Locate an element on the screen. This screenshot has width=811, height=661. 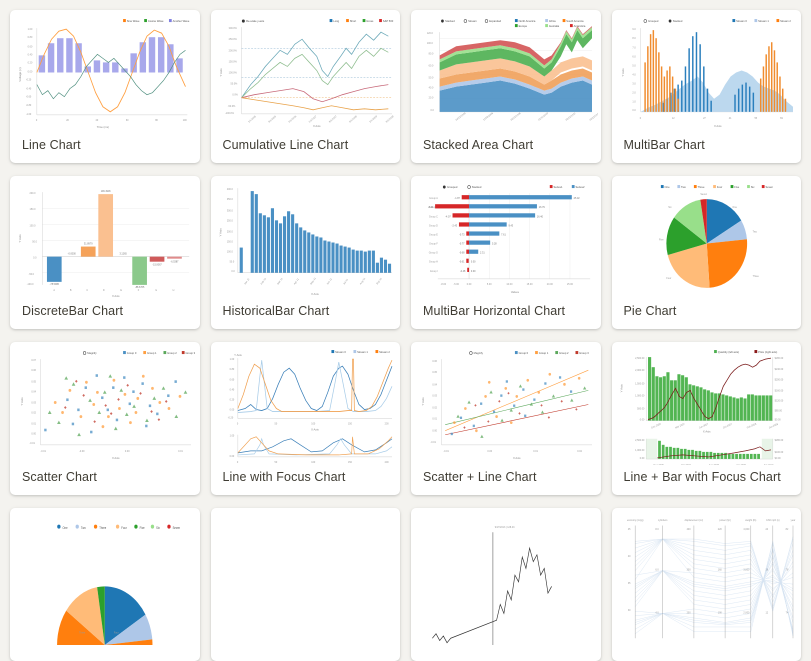
legend-line-focus: Stream 0 Stream 1 Stream 2 is located at coordinates (360, 352).